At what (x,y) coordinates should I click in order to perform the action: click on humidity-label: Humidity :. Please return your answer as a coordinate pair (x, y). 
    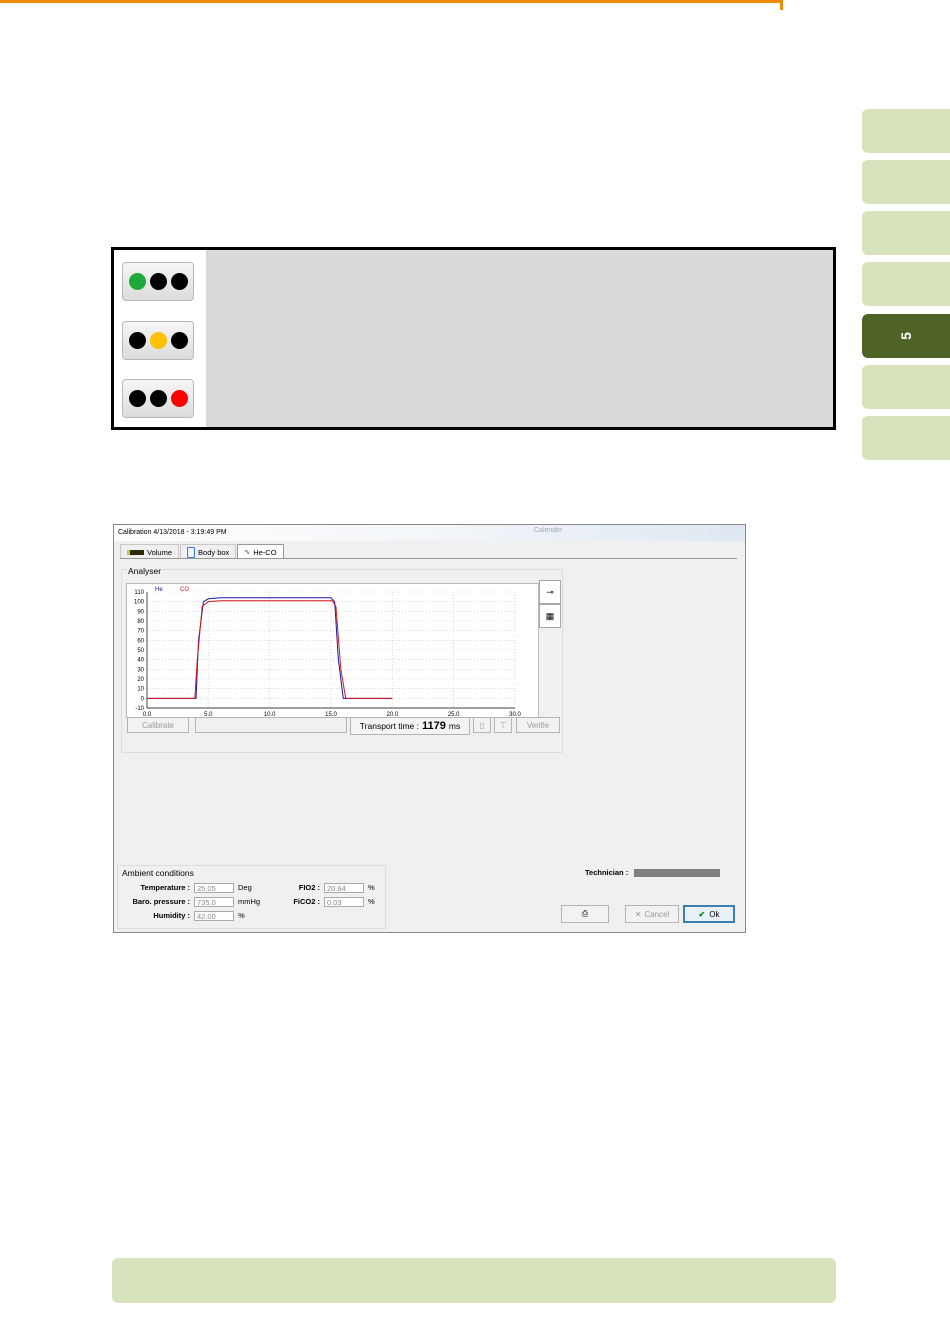
    Looking at the image, I should click on (171, 915).